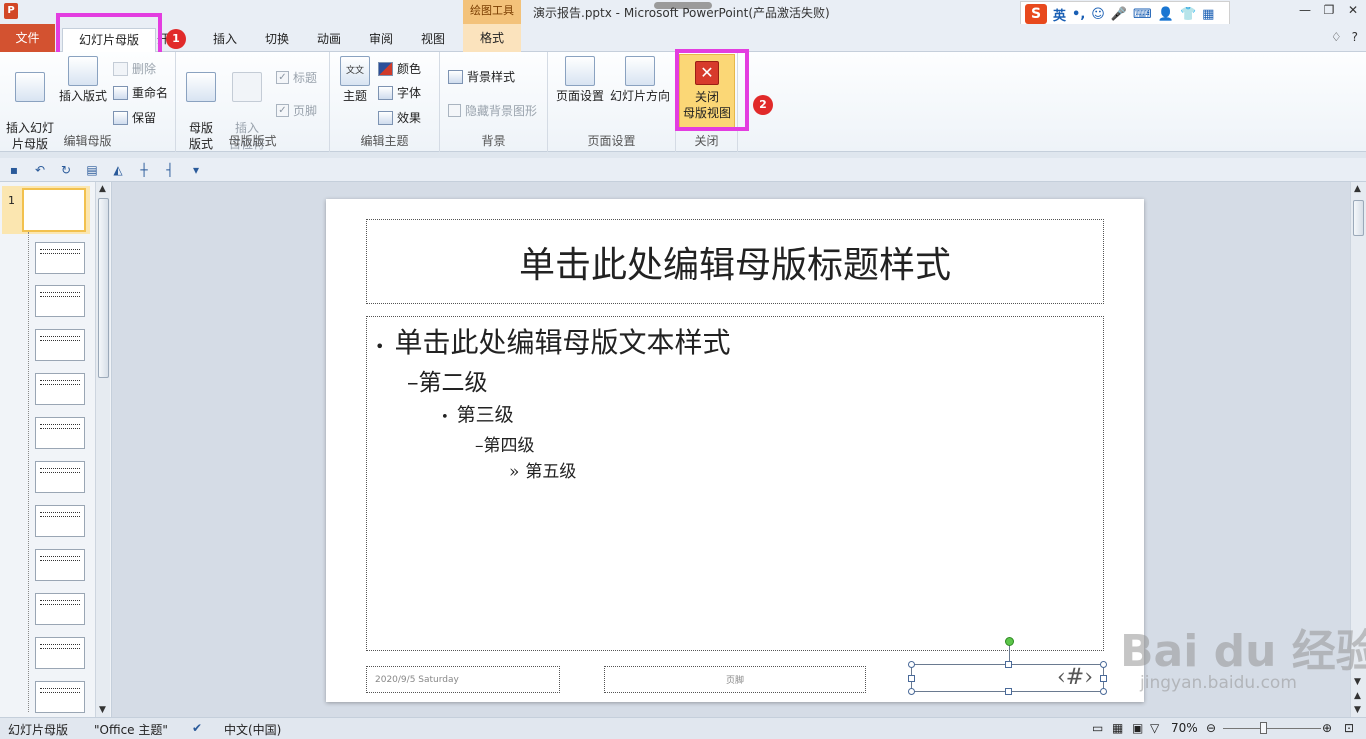  What do you see at coordinates (131, 729) in the screenshot?
I see `status-theme: "Office 主题"` at bounding box center [131, 729].